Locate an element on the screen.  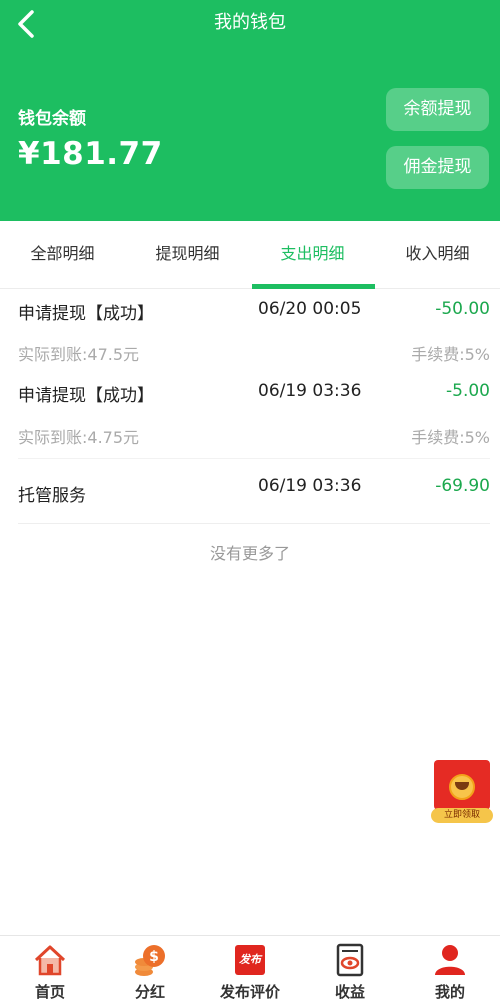
profile-icon is located at coordinates (450, 960).